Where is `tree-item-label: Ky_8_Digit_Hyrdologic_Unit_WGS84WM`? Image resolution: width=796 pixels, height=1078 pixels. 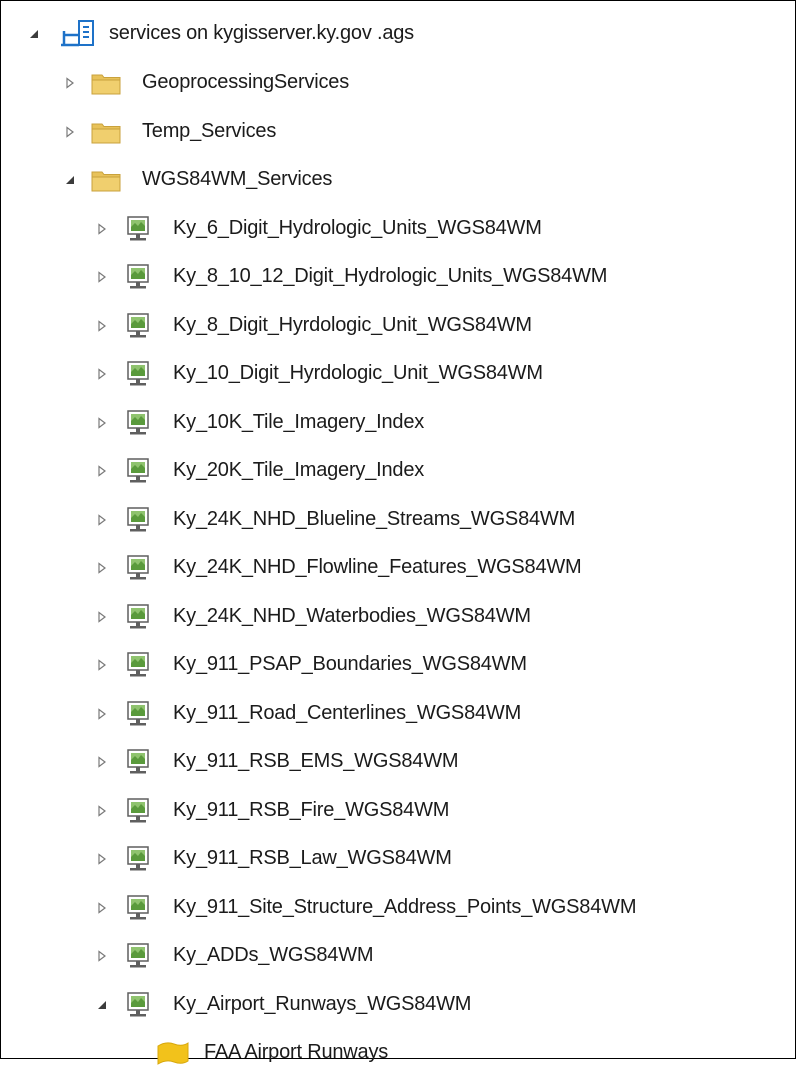
tree-item-label: Ky_8_Digit_Hyrdologic_Unit_WGS84WM is located at coordinates (352, 324).